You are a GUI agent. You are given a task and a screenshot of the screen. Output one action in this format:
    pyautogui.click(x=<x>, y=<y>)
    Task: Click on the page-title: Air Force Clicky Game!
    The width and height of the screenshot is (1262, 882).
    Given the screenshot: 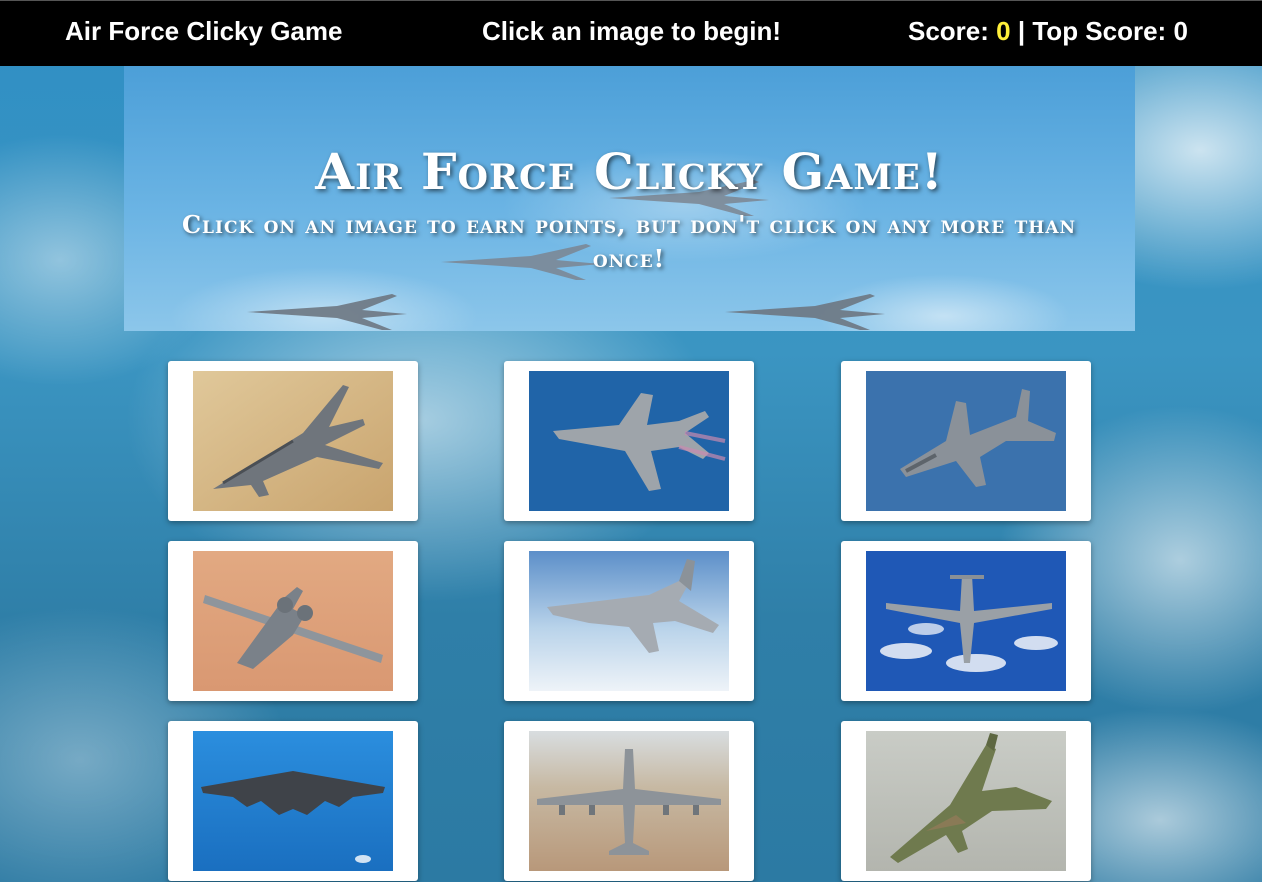 What is the action you would take?
    pyautogui.click(x=629, y=171)
    